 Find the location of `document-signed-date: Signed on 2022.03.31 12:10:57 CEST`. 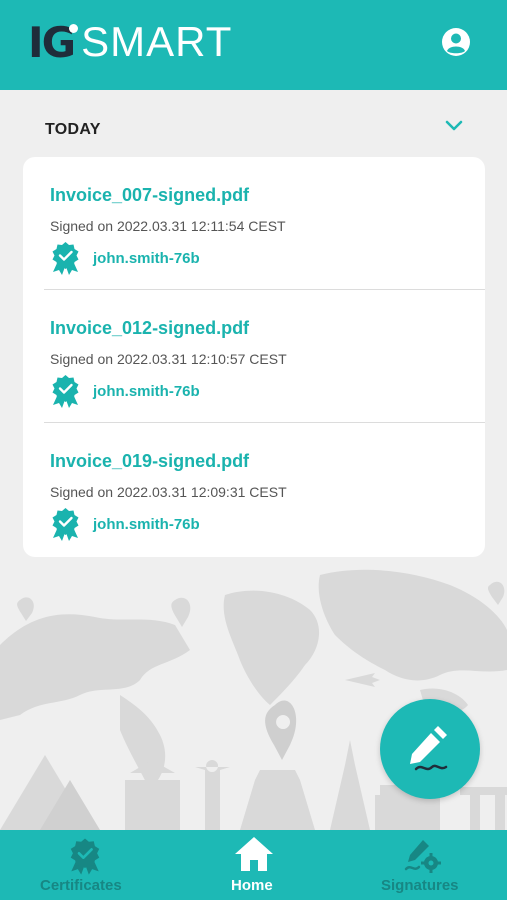

document-signed-date: Signed on 2022.03.31 12:10:57 CEST is located at coordinates (168, 359).